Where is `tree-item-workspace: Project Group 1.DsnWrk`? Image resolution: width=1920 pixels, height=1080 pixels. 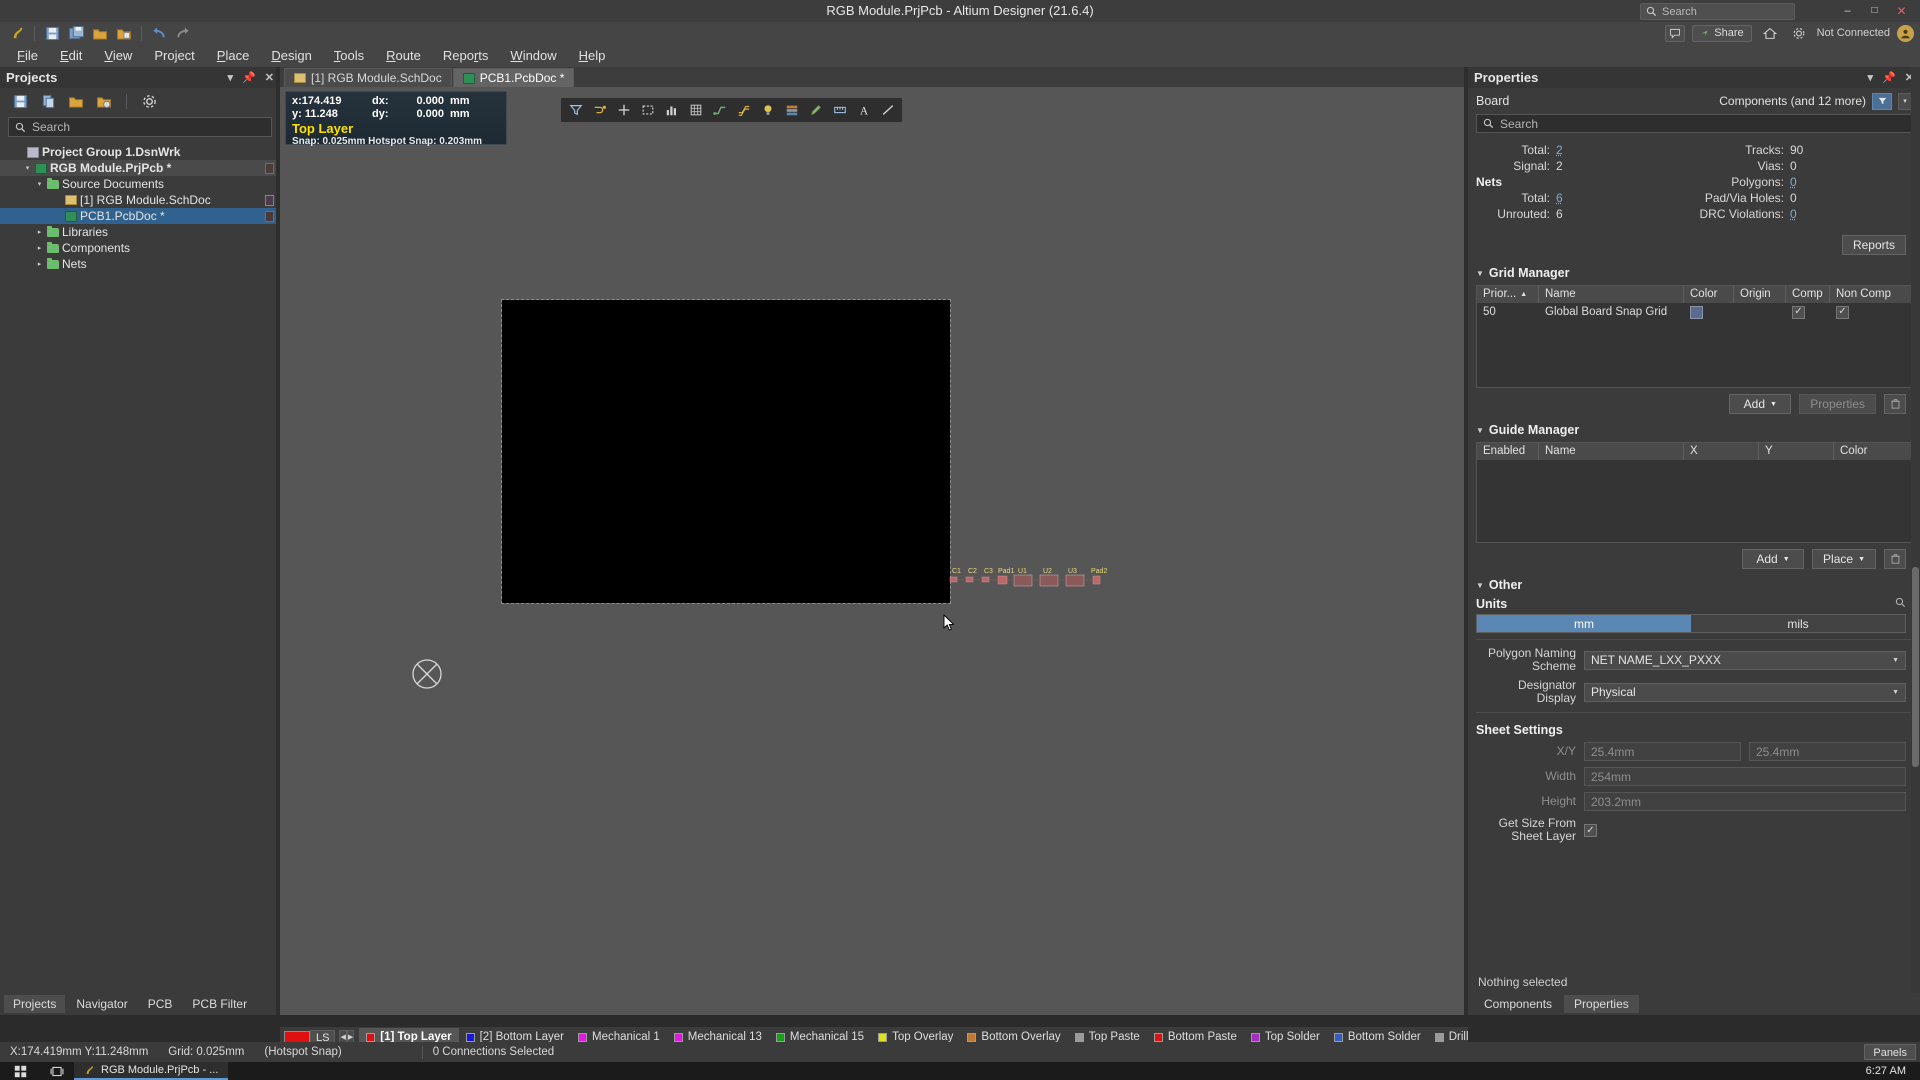
tree-item-workspace: Project Group 1.DsnWrk is located at coordinates (140, 152).